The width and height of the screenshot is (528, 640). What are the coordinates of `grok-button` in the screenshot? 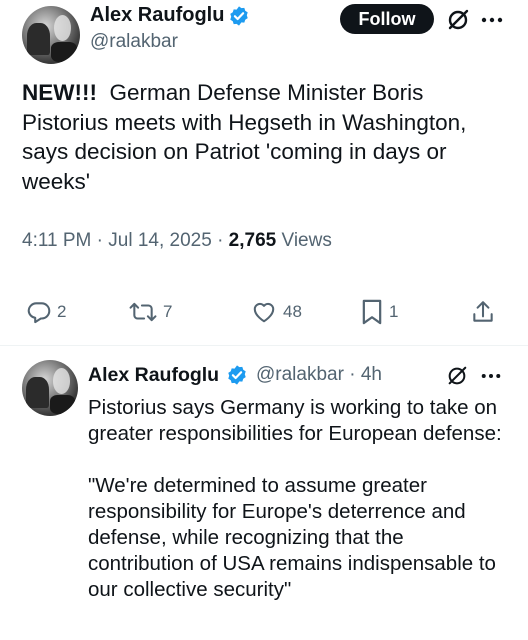 It's located at (458, 20).